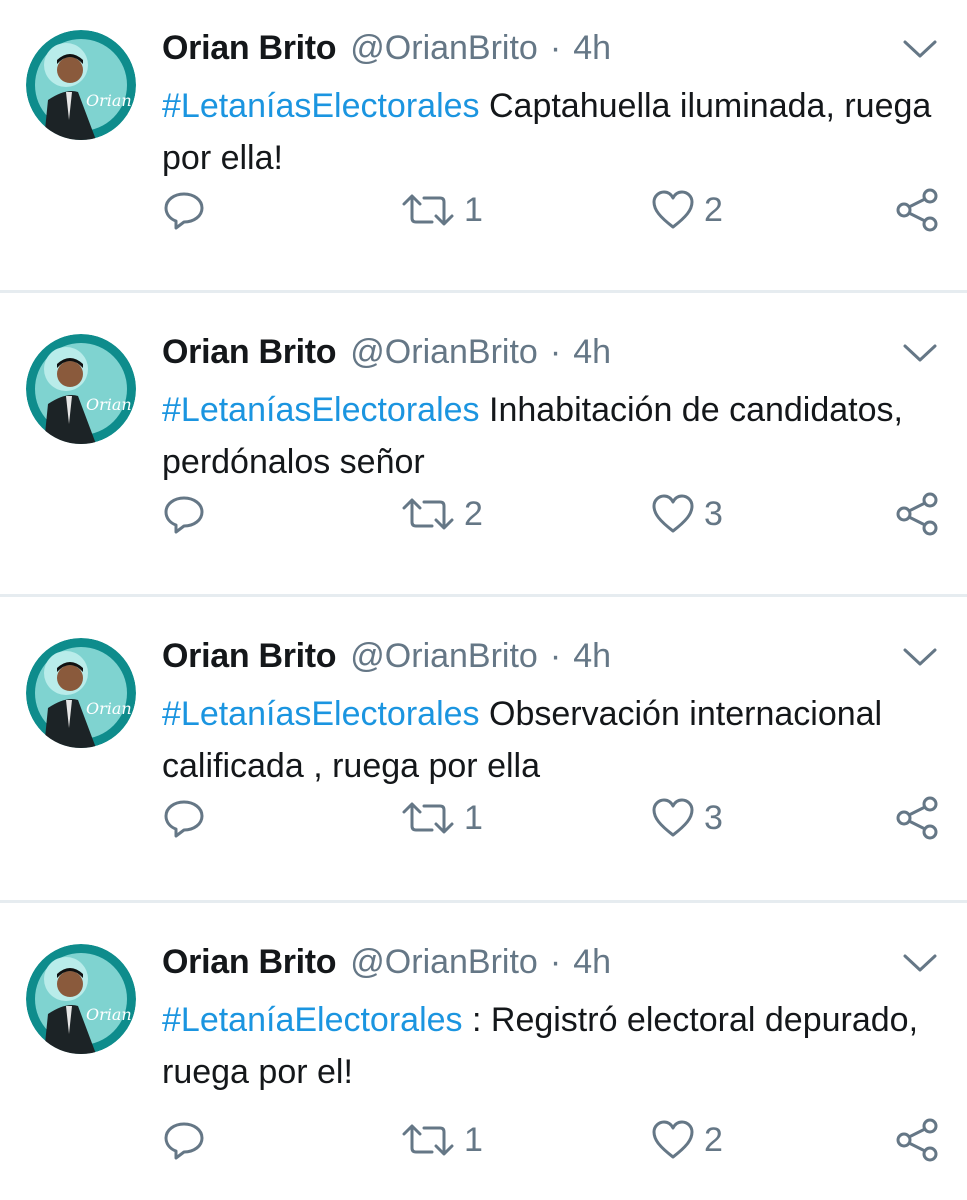 This screenshot has width=967, height=1200. Describe the element at coordinates (312, 1020) in the screenshot. I see `hashtag-link: #LetaníaElectorales` at that location.